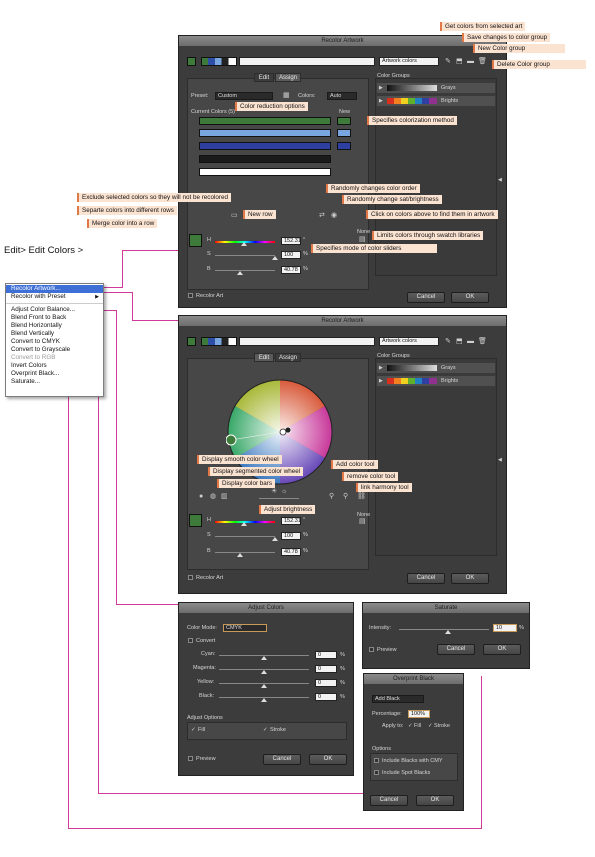 This screenshot has height=857, width=595. Describe the element at coordinates (334, 216) in the screenshot. I see `randomize-saturation-icon: ◉` at that location.